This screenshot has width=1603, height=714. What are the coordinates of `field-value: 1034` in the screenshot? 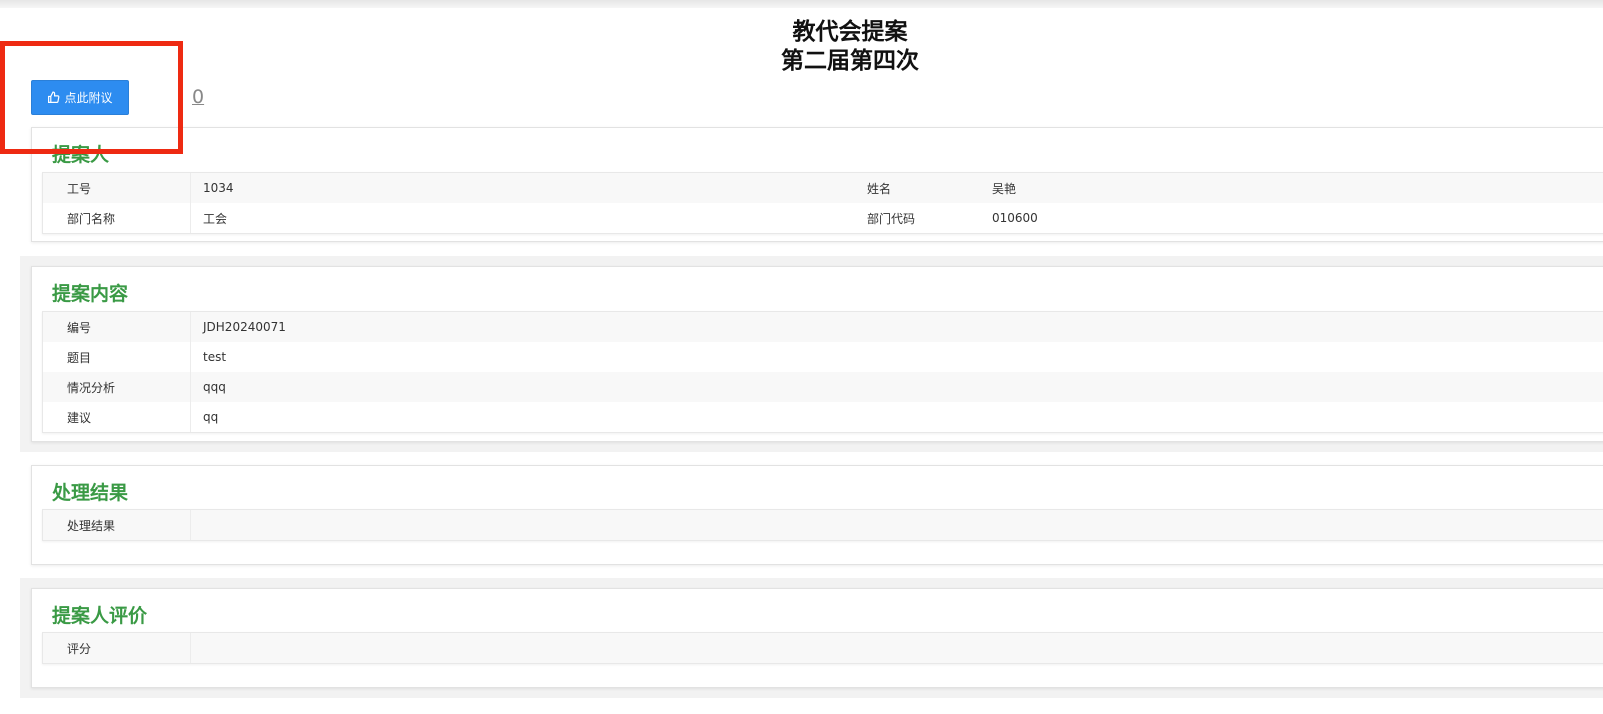 It's located at (218, 188).